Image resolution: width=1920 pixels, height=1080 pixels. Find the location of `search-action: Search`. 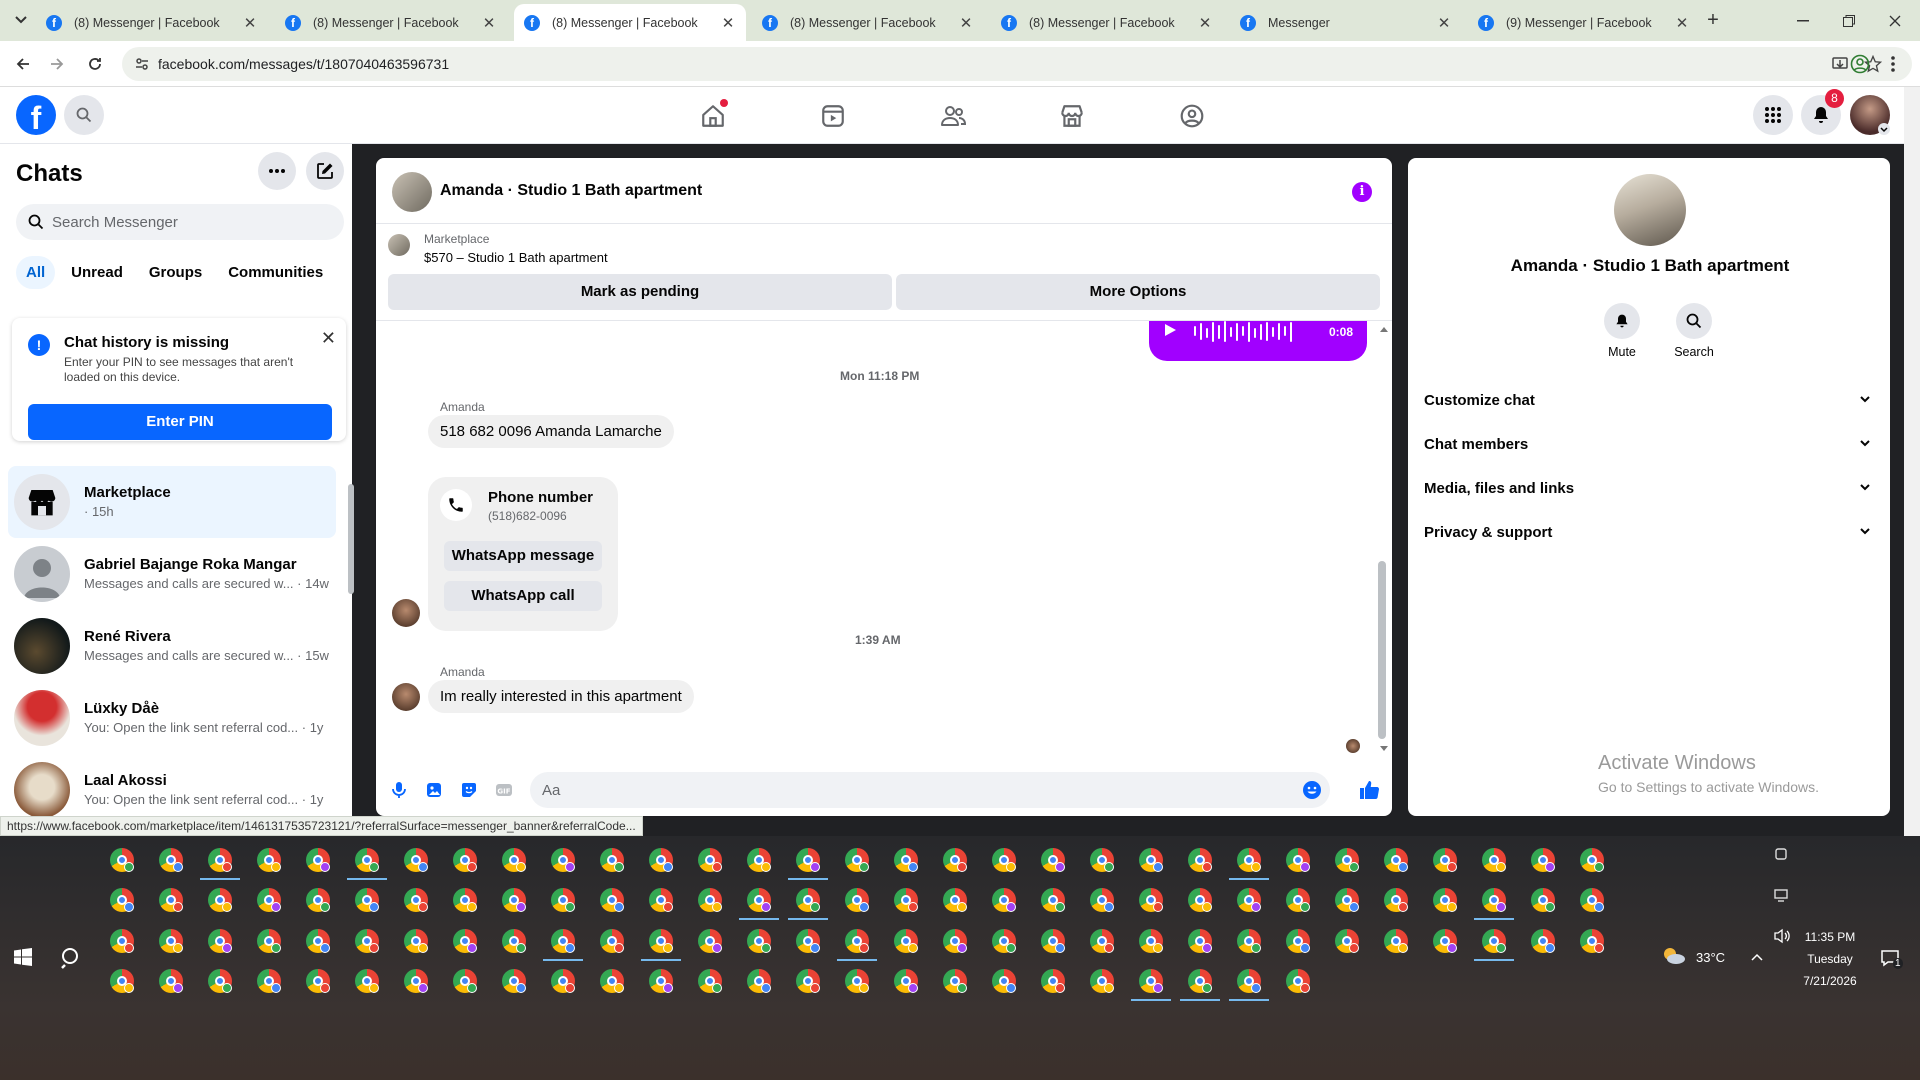

search-action: Search is located at coordinates (1694, 331).